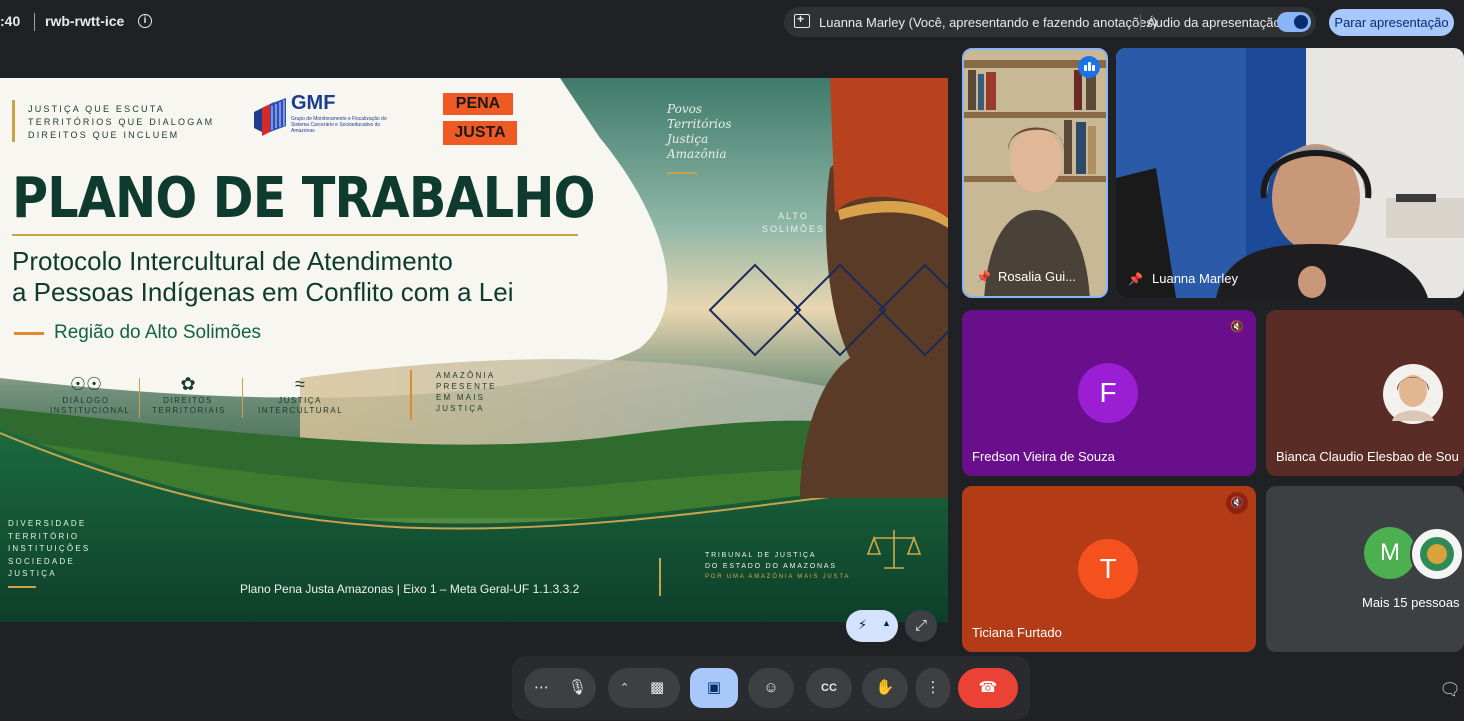 The width and height of the screenshot is (1464, 721). I want to click on participant-name: Ticiana Furtado, so click(1017, 632).